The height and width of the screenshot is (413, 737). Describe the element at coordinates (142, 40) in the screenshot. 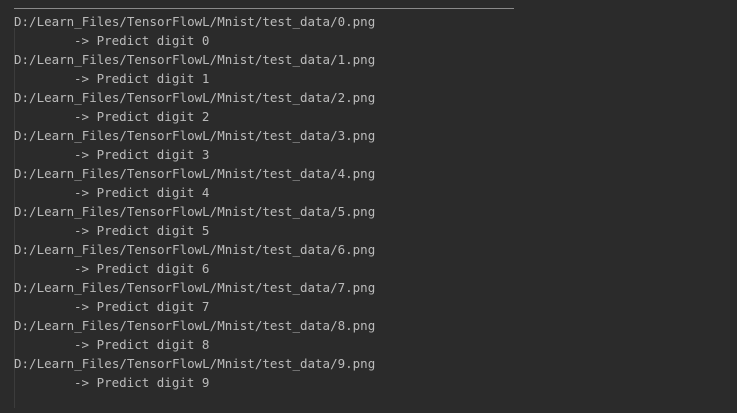

I see `console-line-prediction: -> Predict digit 0` at that location.